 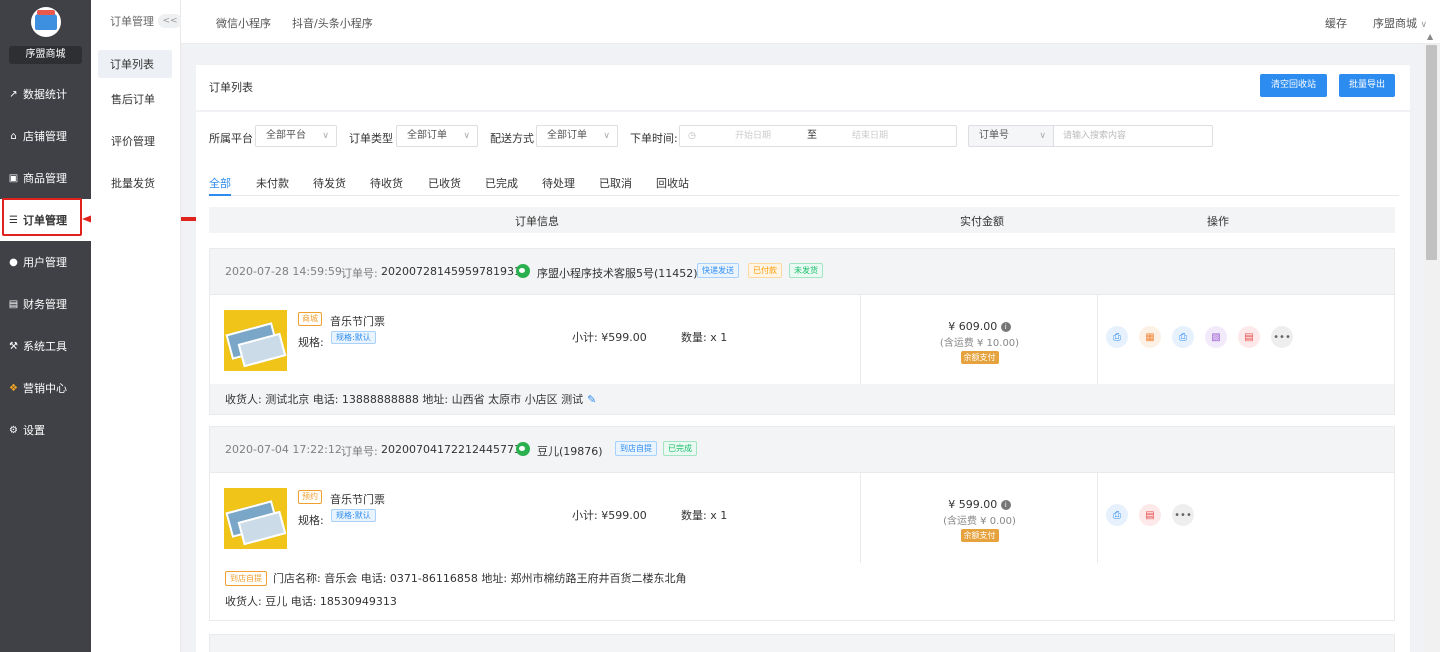 I want to click on top-link-wechat: 微信小程序, so click(x=243, y=23).